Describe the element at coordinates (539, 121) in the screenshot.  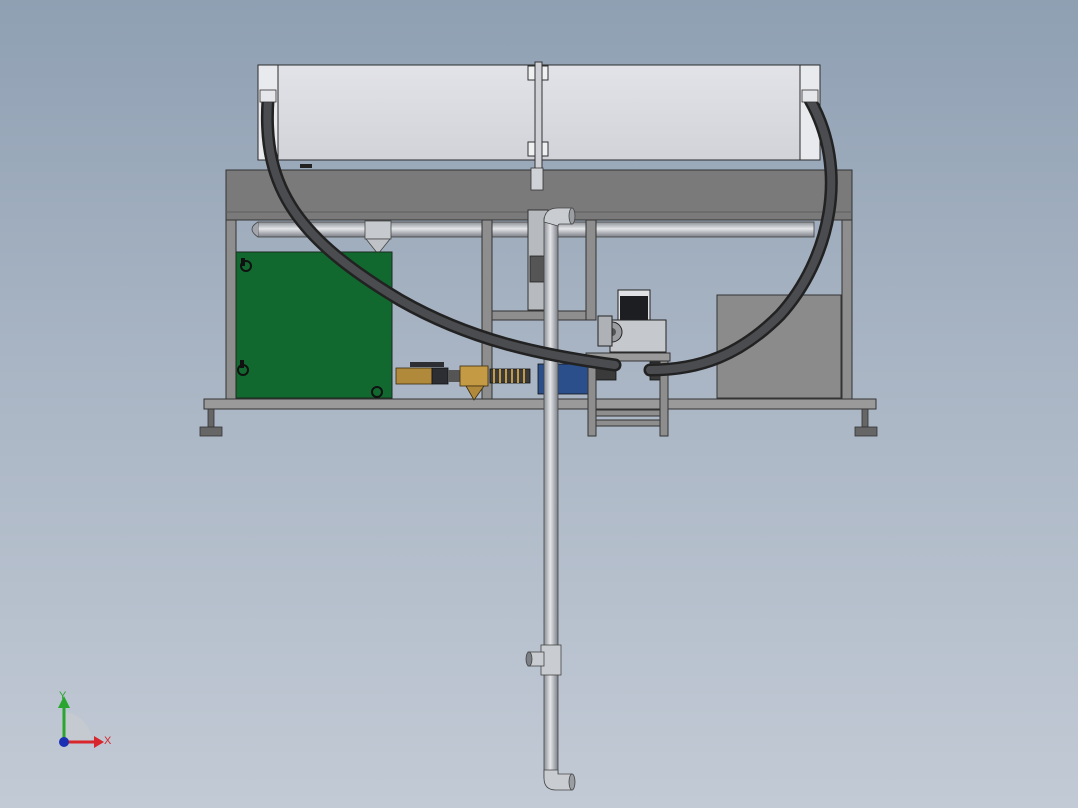
I see `hood-cover` at that location.